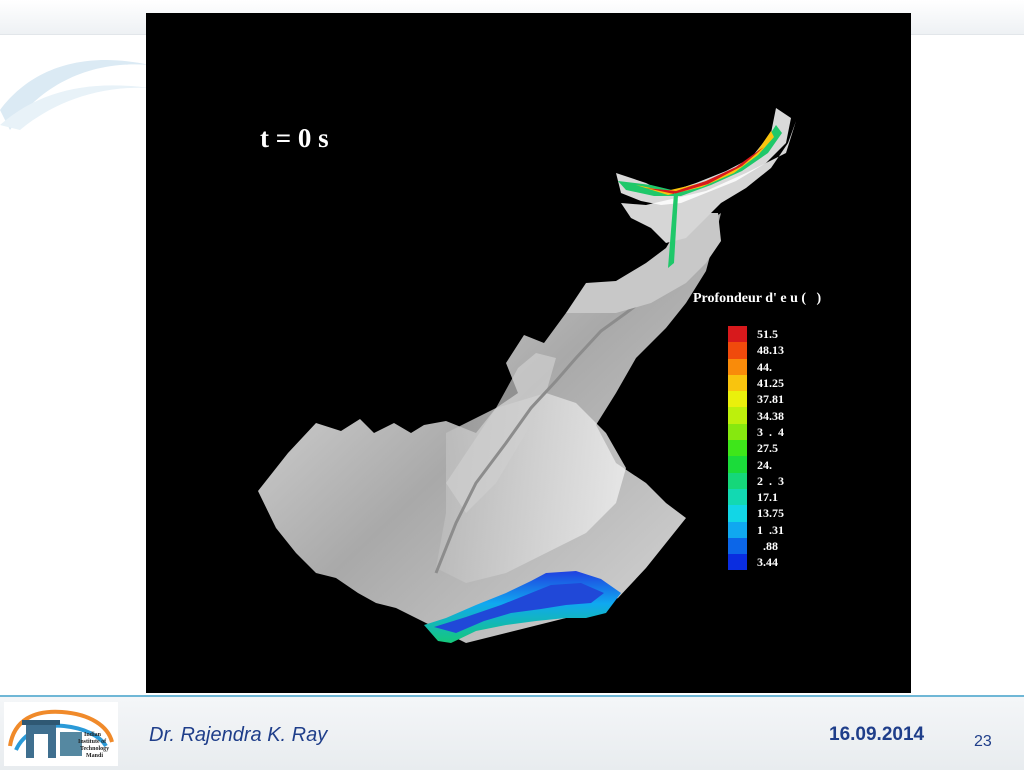  What do you see at coordinates (756, 399) in the screenshot?
I see `legend-row: 37.81` at bounding box center [756, 399].